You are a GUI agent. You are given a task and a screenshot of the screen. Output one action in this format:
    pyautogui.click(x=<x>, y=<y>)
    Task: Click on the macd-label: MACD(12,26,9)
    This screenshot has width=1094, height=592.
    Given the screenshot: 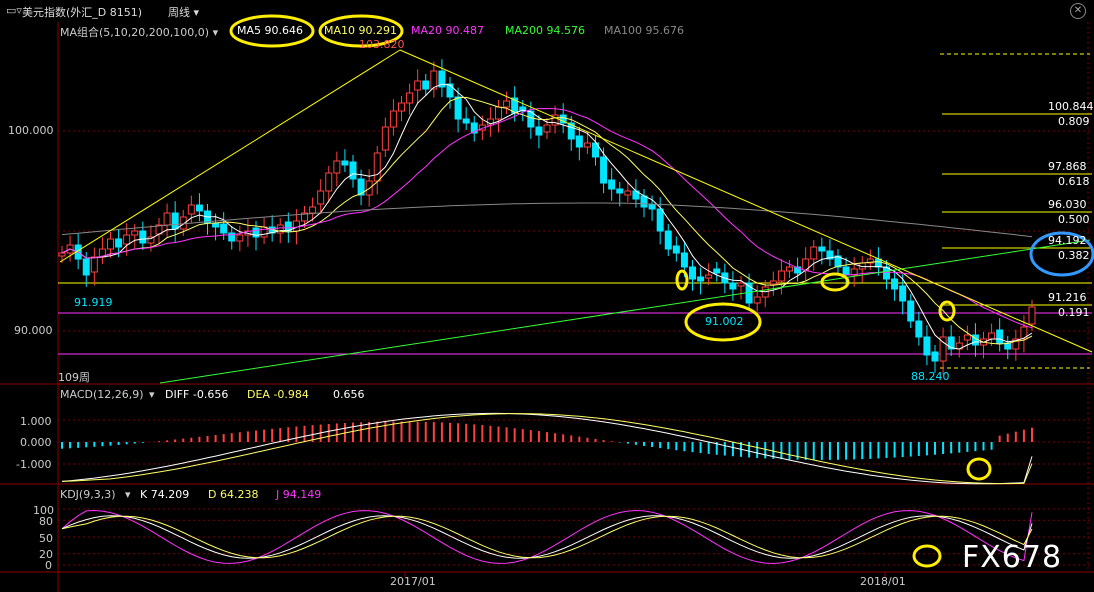 What is the action you would take?
    pyautogui.click(x=102, y=394)
    